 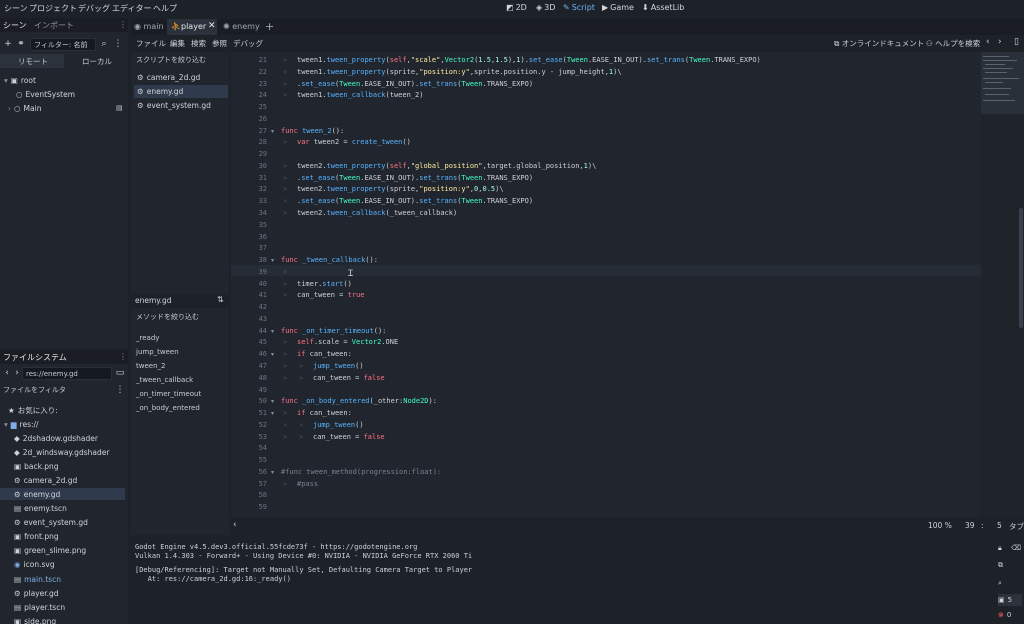 I want to click on online-docs-button: ⧉ オンラインドキュメント, so click(x=879, y=43).